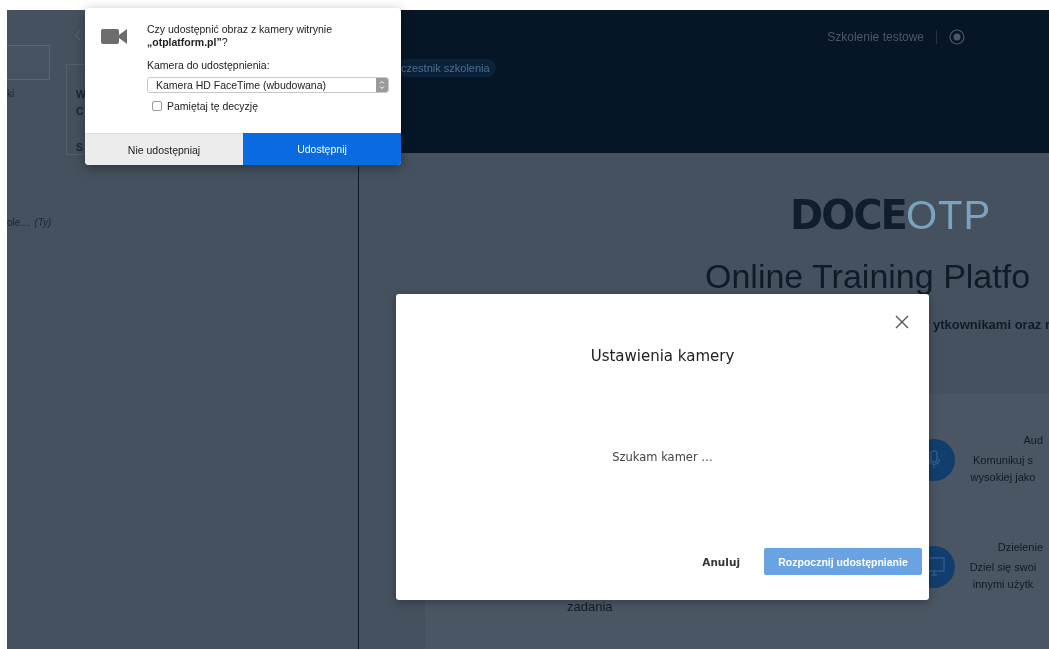  What do you see at coordinates (164, 149) in the screenshot?
I see `deny-button: Nie udostępniaj` at bounding box center [164, 149].